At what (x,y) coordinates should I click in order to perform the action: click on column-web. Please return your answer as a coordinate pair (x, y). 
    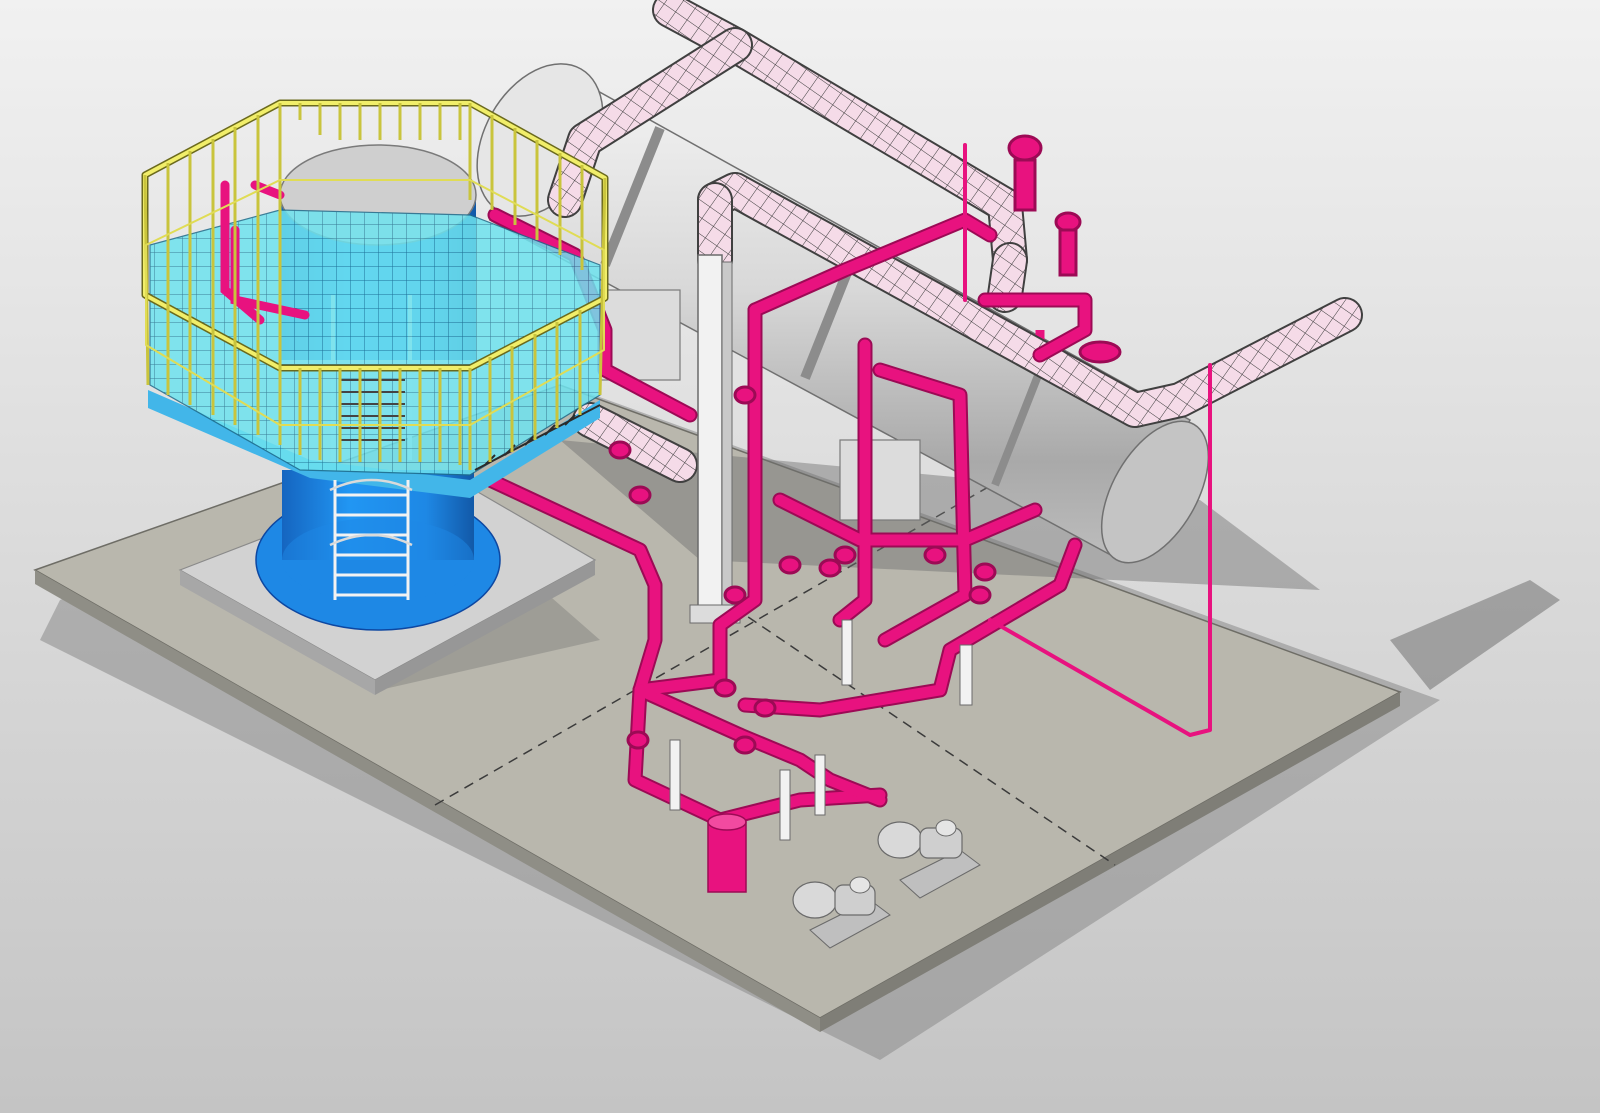
    Looking at the image, I should click on (710, 435).